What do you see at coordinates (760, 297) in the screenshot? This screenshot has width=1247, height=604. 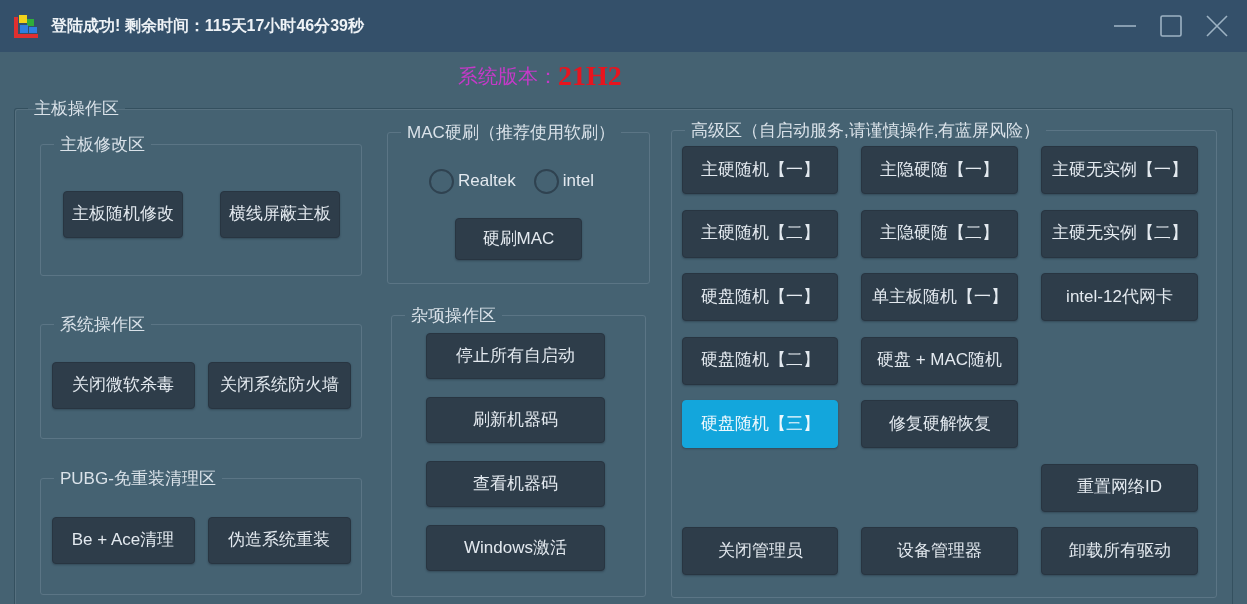 I see `action-button: 硬盘随机【一】` at bounding box center [760, 297].